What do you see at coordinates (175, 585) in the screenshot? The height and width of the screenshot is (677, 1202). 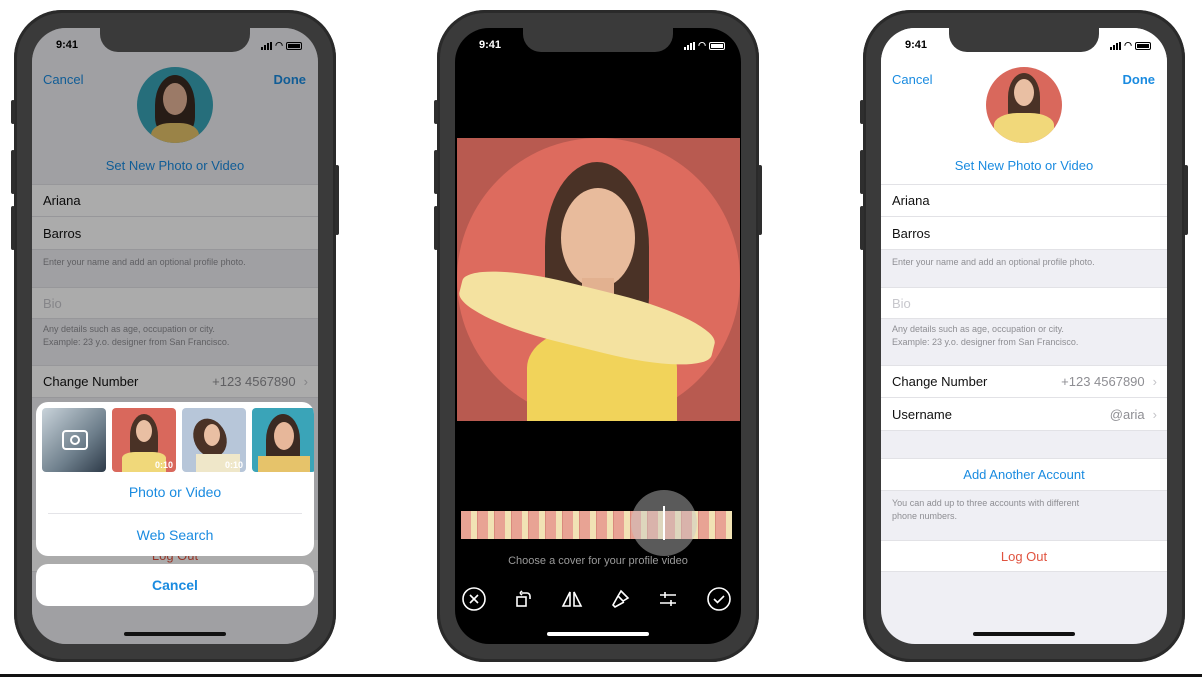 I see `sheet-cancel-button: Cancel` at bounding box center [175, 585].